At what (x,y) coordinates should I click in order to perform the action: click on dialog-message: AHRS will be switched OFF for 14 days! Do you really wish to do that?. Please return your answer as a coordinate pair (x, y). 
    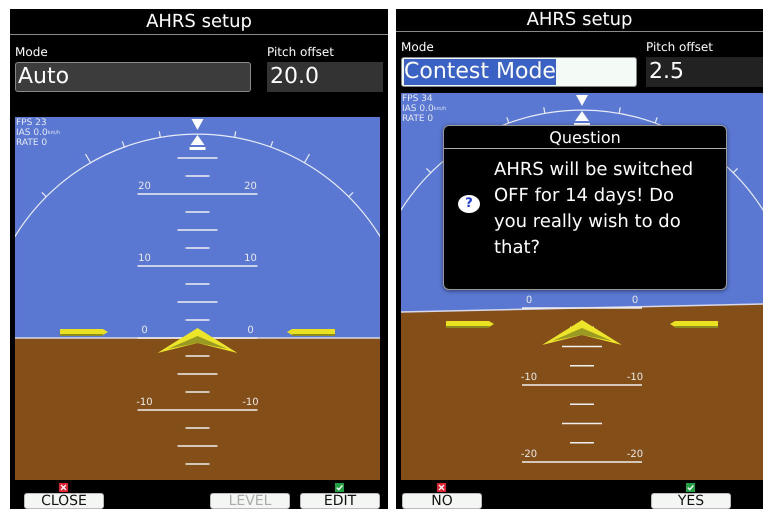
    Looking at the image, I should click on (594, 209).